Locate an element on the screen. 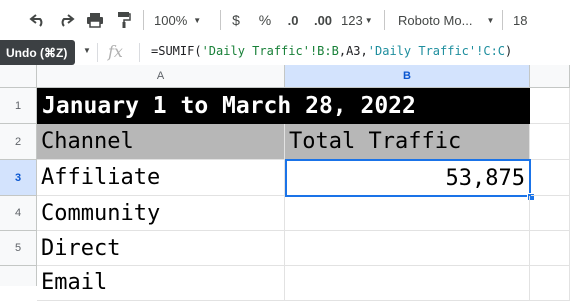  font-family-select: Roboto Mo... ▼ is located at coordinates (447, 20).